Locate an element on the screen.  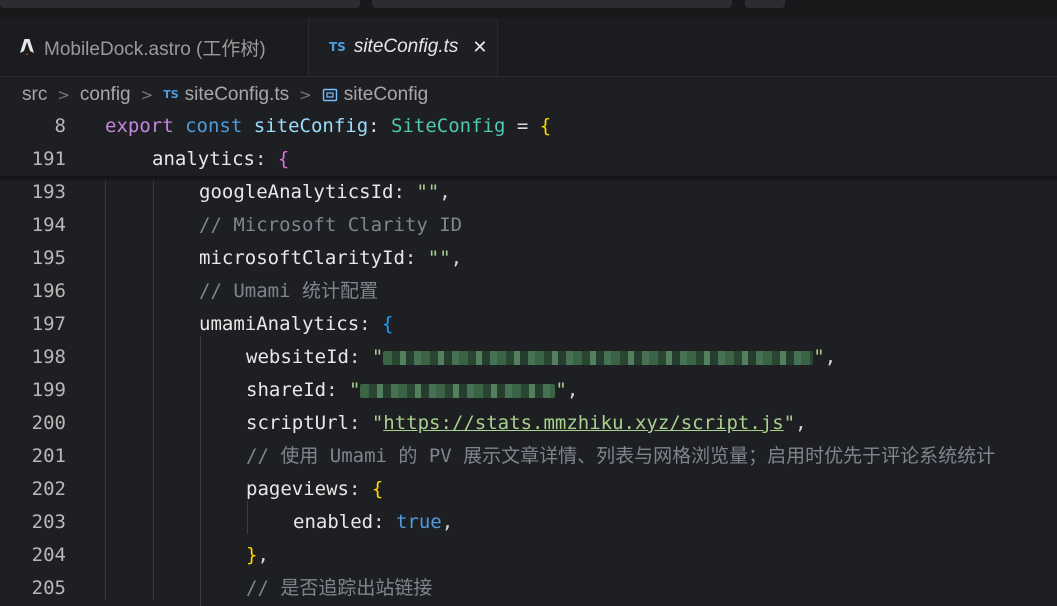
tab-mobiledock: MobileDock.astro (工作树) is located at coordinates (154, 47).